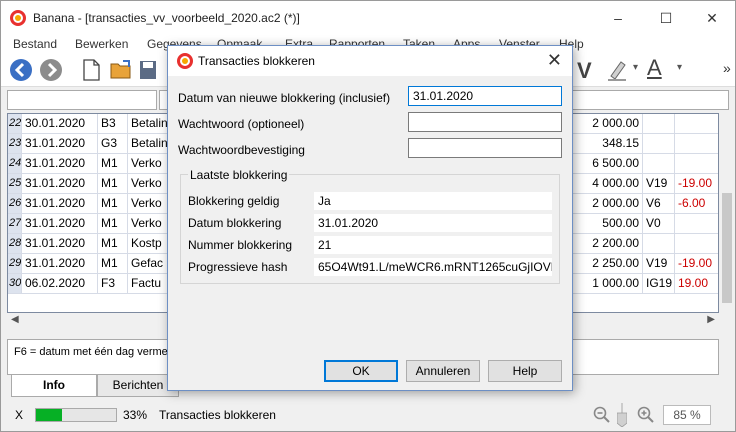 Image resolution: width=736 pixels, height=432 pixels. Describe the element at coordinates (635, 67) in the screenshot. I see `highlighter-dropdown-icon: ▾` at that location.